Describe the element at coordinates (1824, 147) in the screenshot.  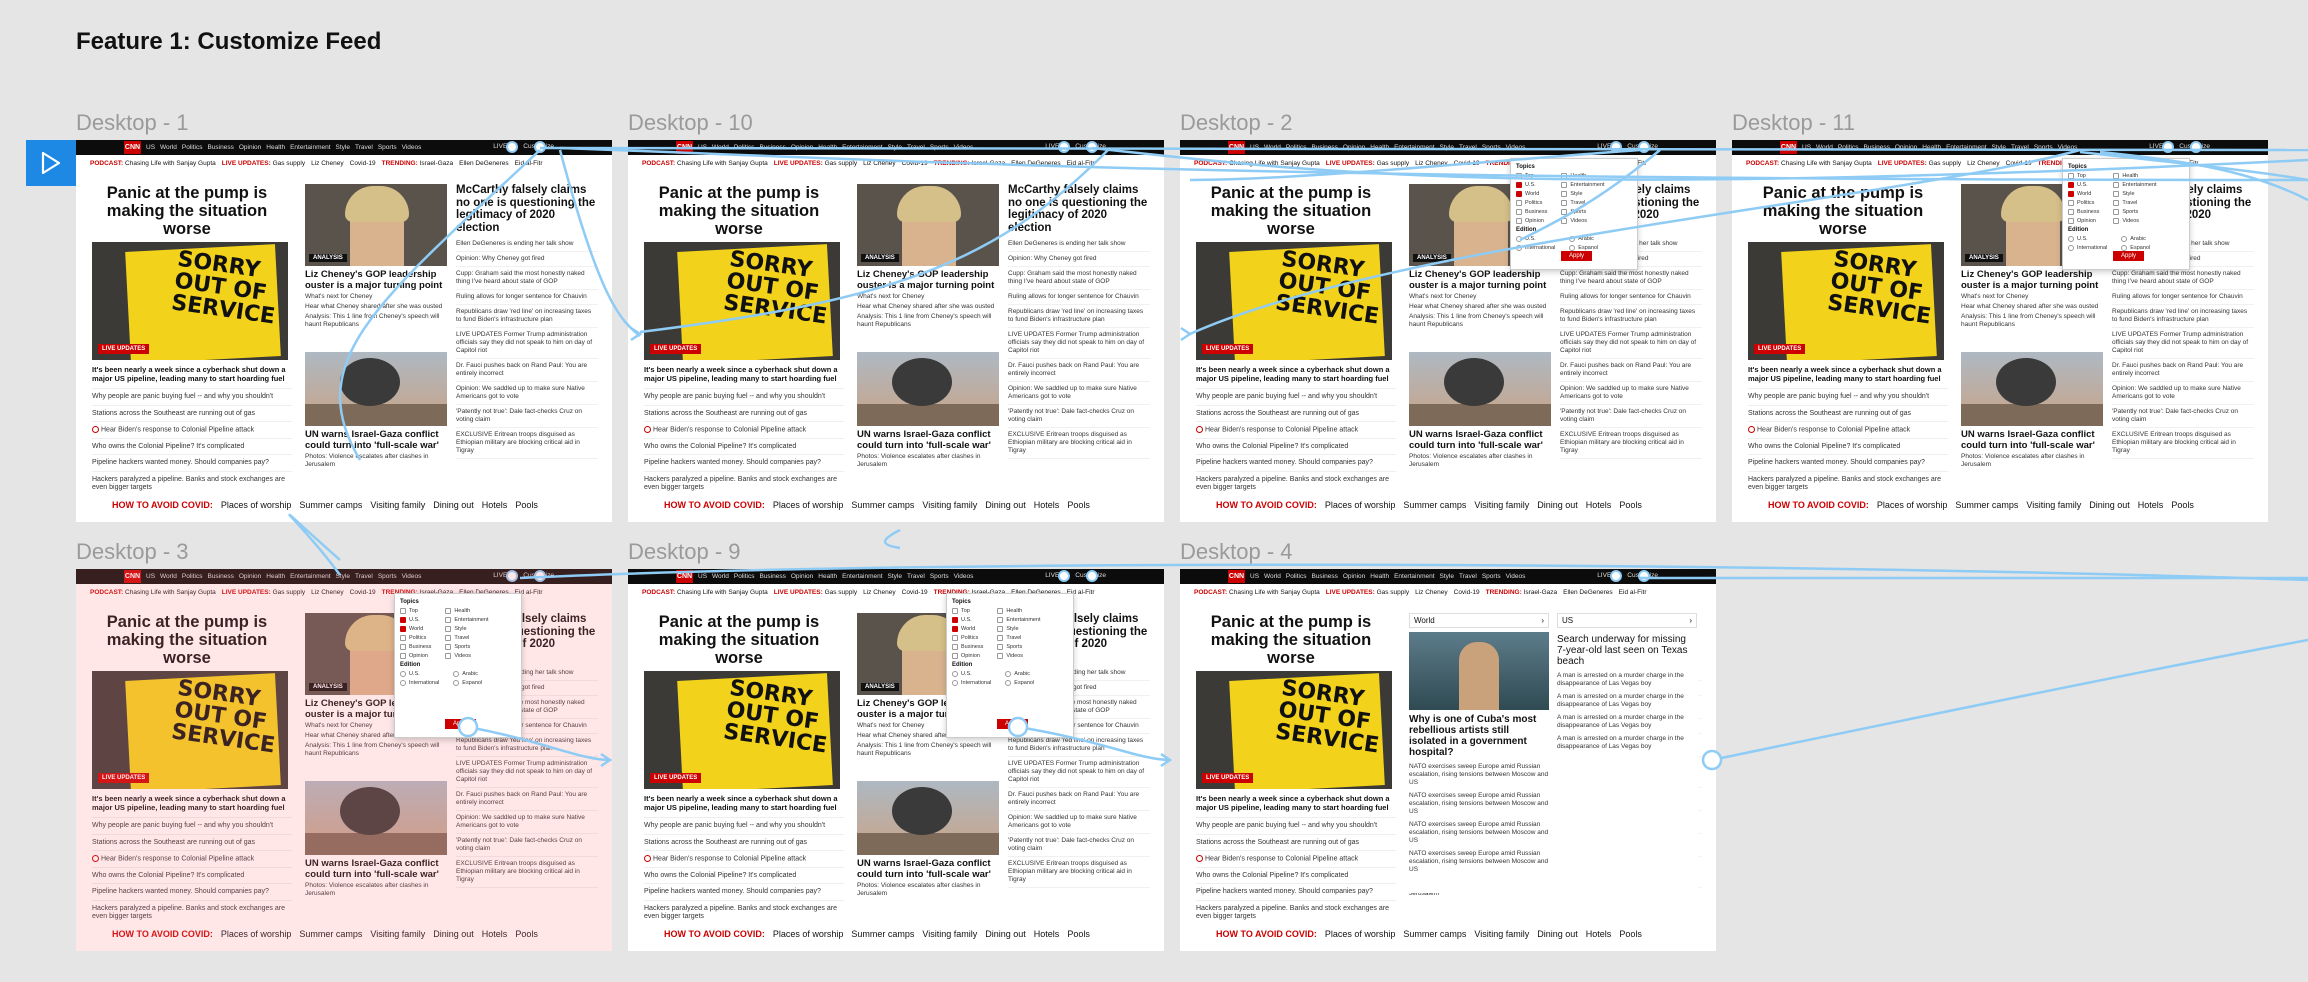
I see `nav-link: World` at that location.